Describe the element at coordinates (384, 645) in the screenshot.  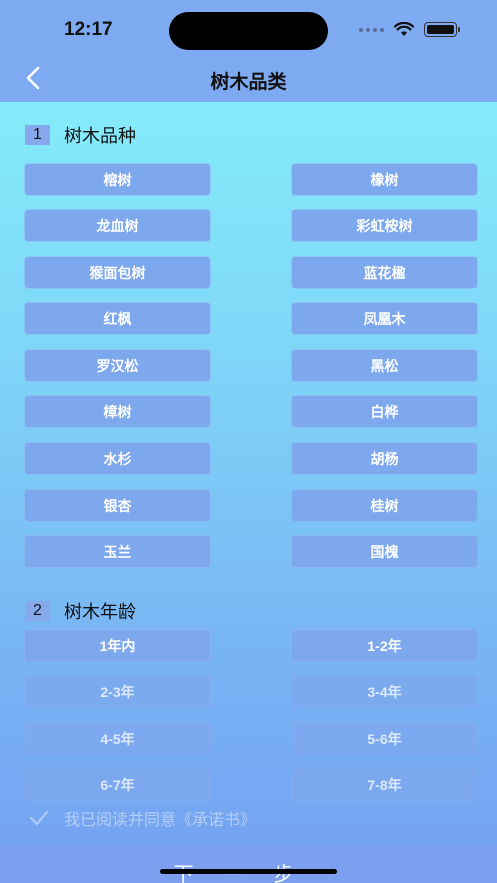
I see `age-option: 1-2年` at that location.